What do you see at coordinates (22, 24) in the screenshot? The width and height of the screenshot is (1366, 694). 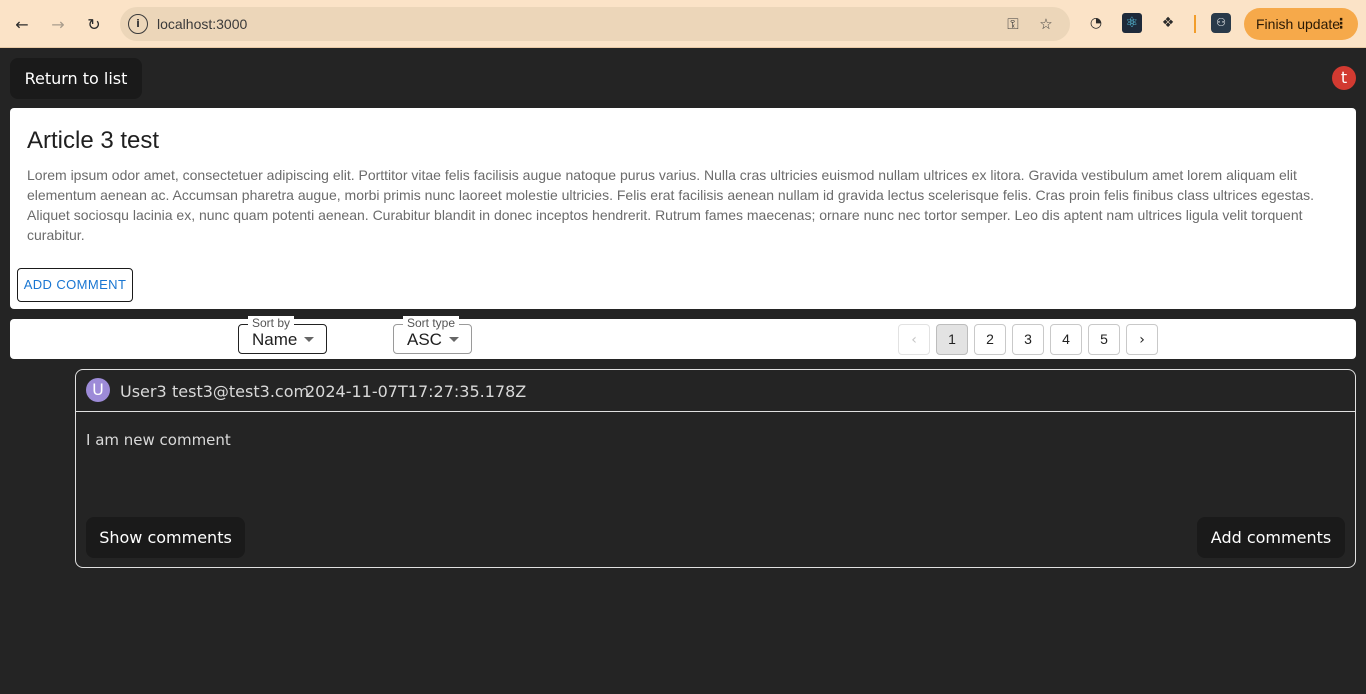 I see `back-arrow-icon: ←` at bounding box center [22, 24].